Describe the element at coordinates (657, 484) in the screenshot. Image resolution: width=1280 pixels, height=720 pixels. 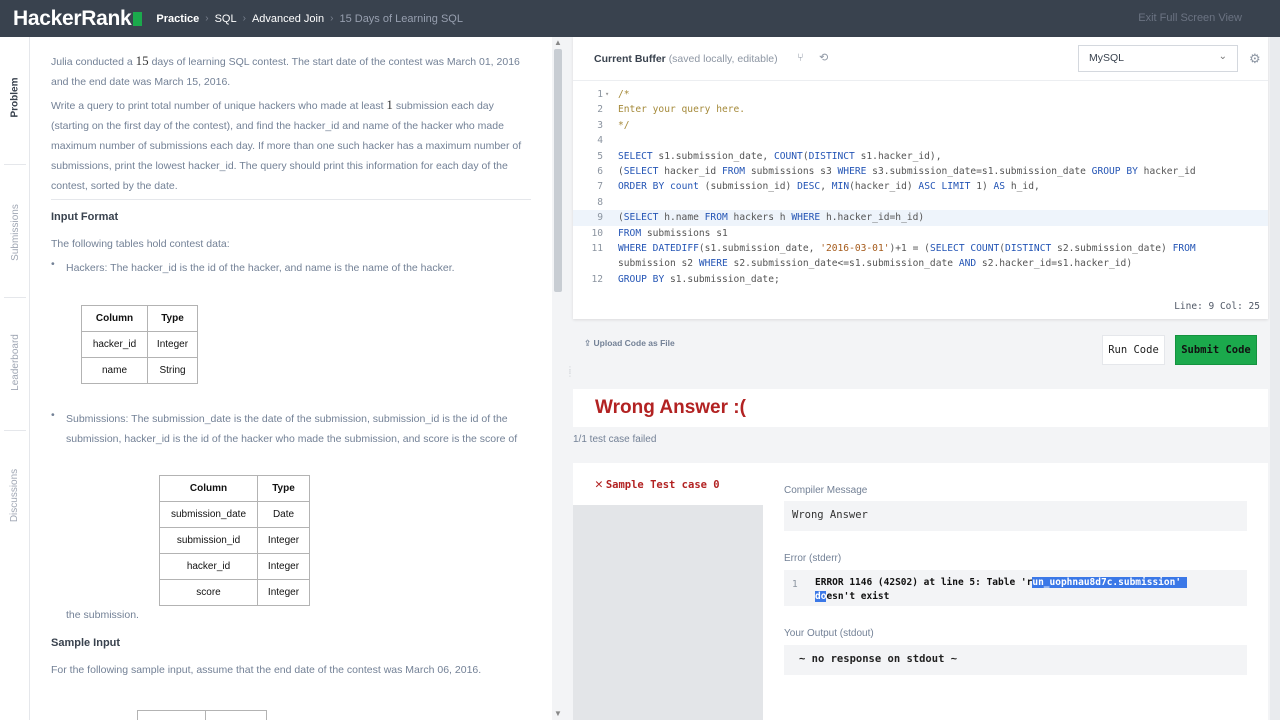
I see `test-case-tab: ✕ Sample Test case 0` at that location.